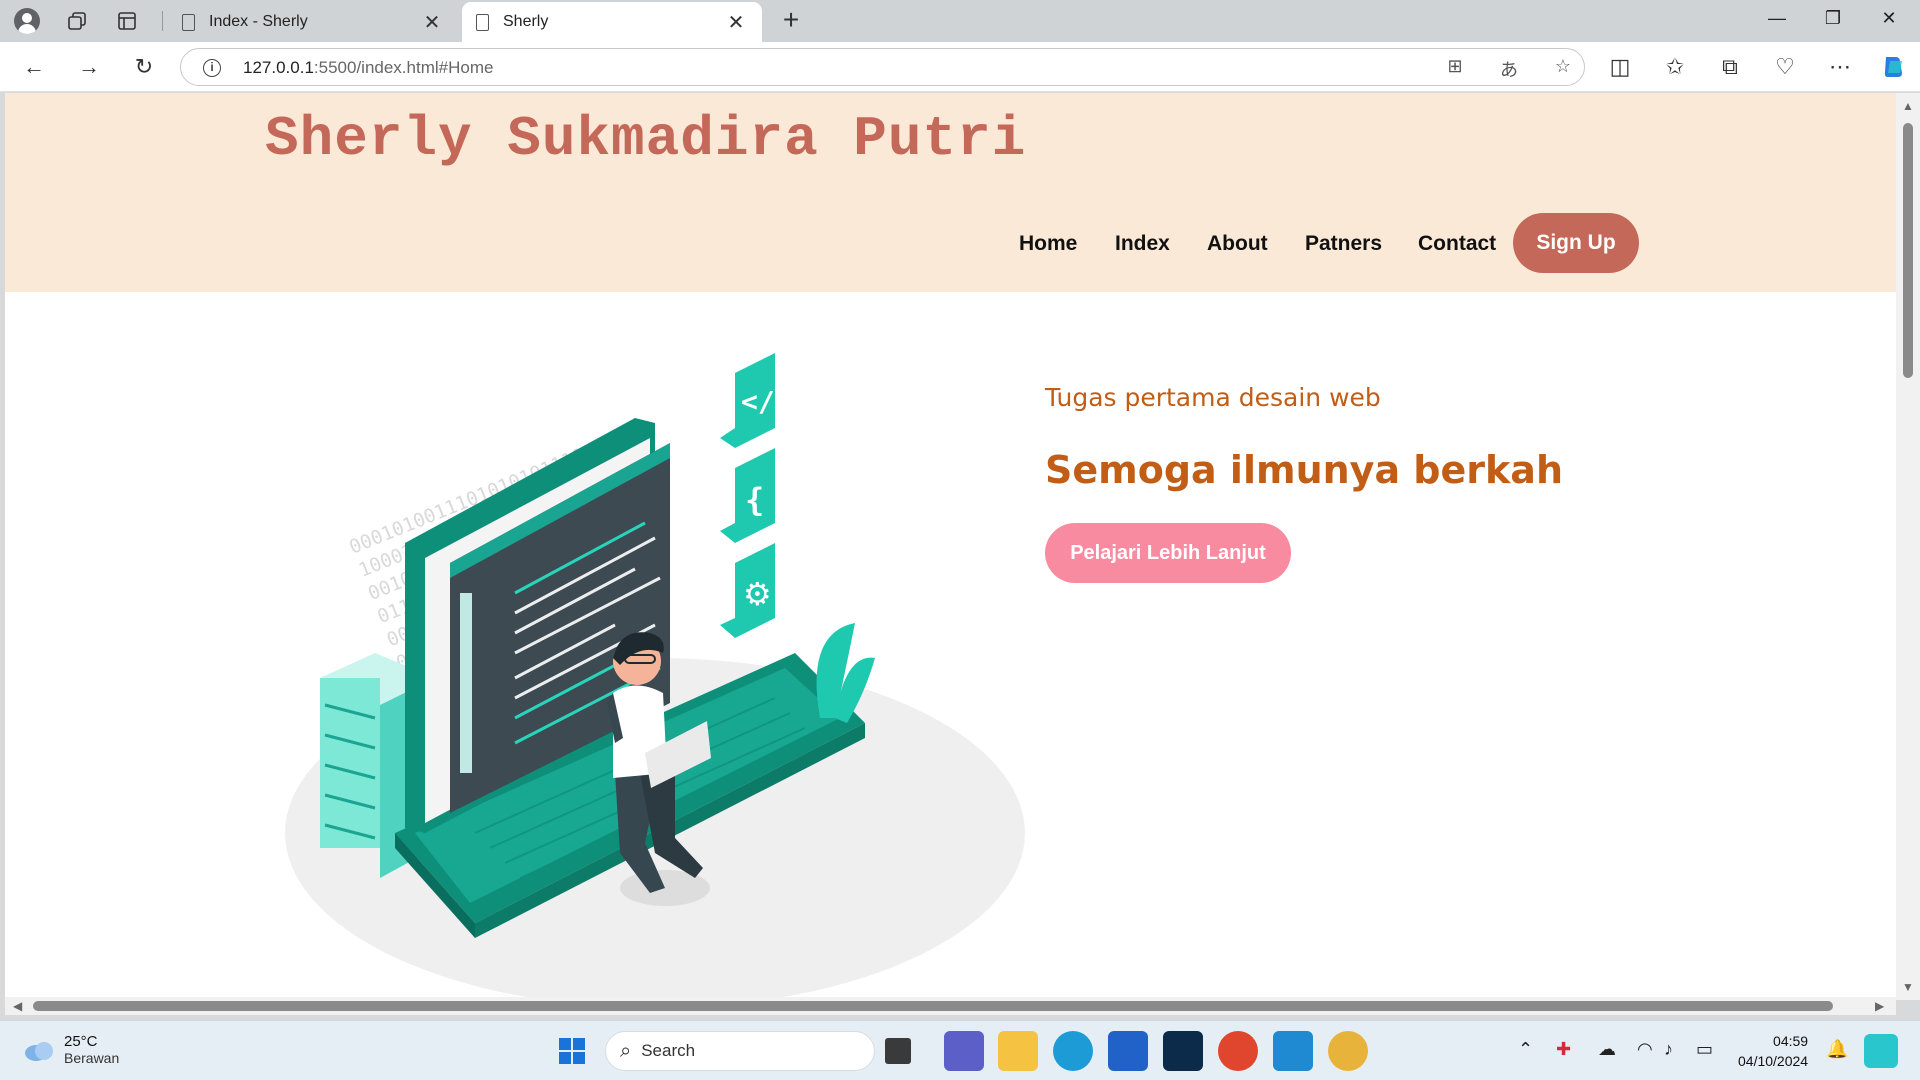  What do you see at coordinates (39, 1051) in the screenshot?
I see `cloud-icon` at bounding box center [39, 1051].